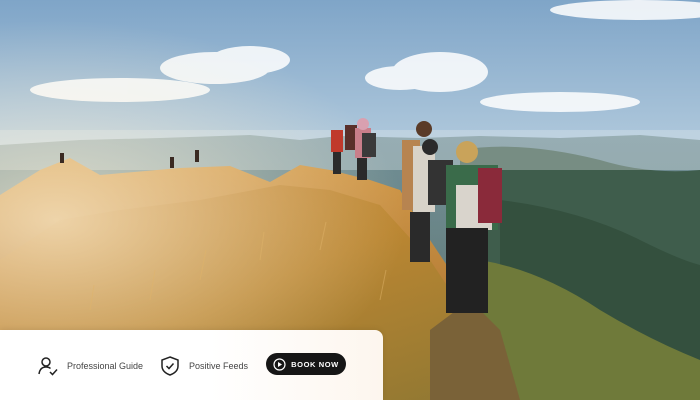 This screenshot has height=400, width=700. I want to click on feature-positive-feeds: Positive Feeds, so click(203, 366).